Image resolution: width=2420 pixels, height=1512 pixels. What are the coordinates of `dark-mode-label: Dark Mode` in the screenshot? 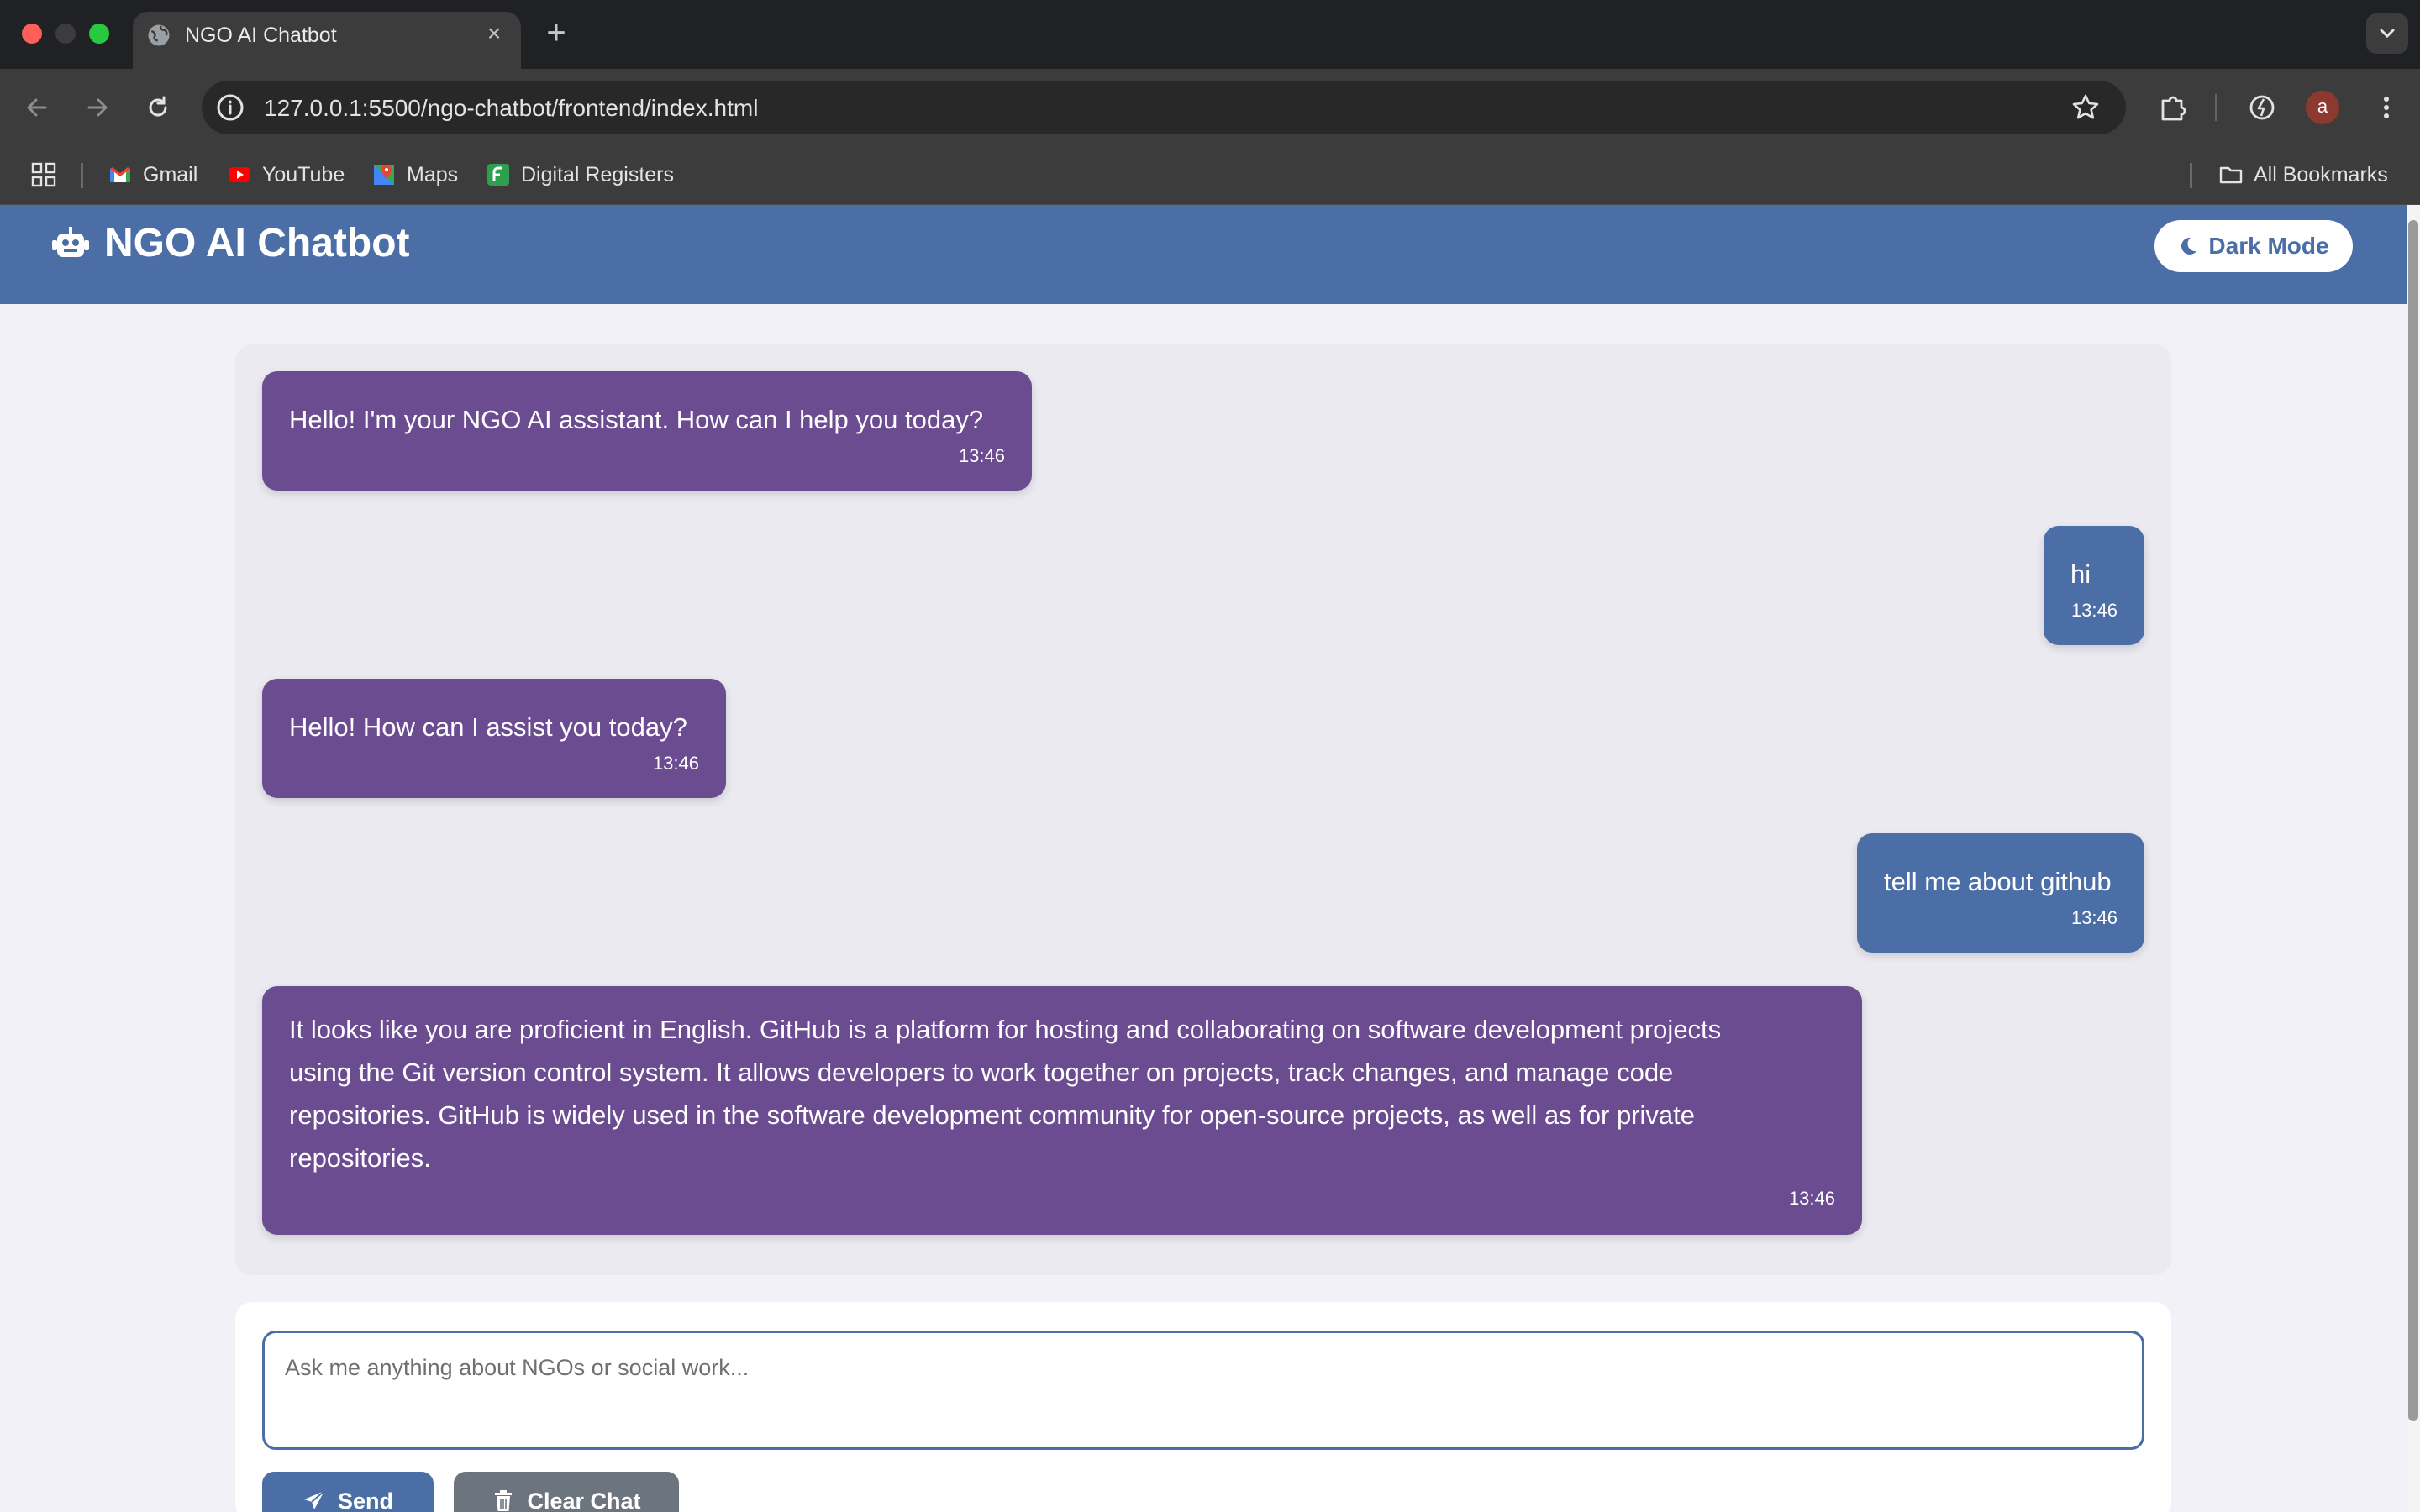 It's located at (2268, 246).